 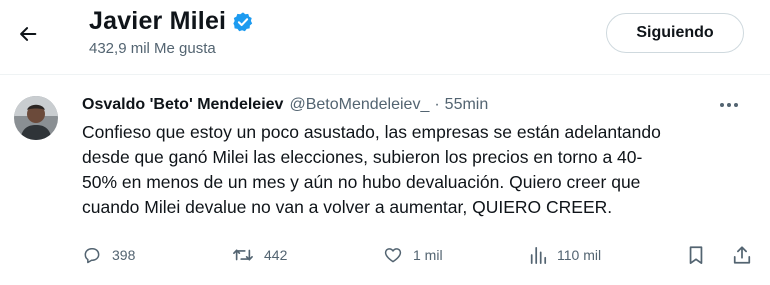 I want to click on retweet-icon, so click(x=243, y=255).